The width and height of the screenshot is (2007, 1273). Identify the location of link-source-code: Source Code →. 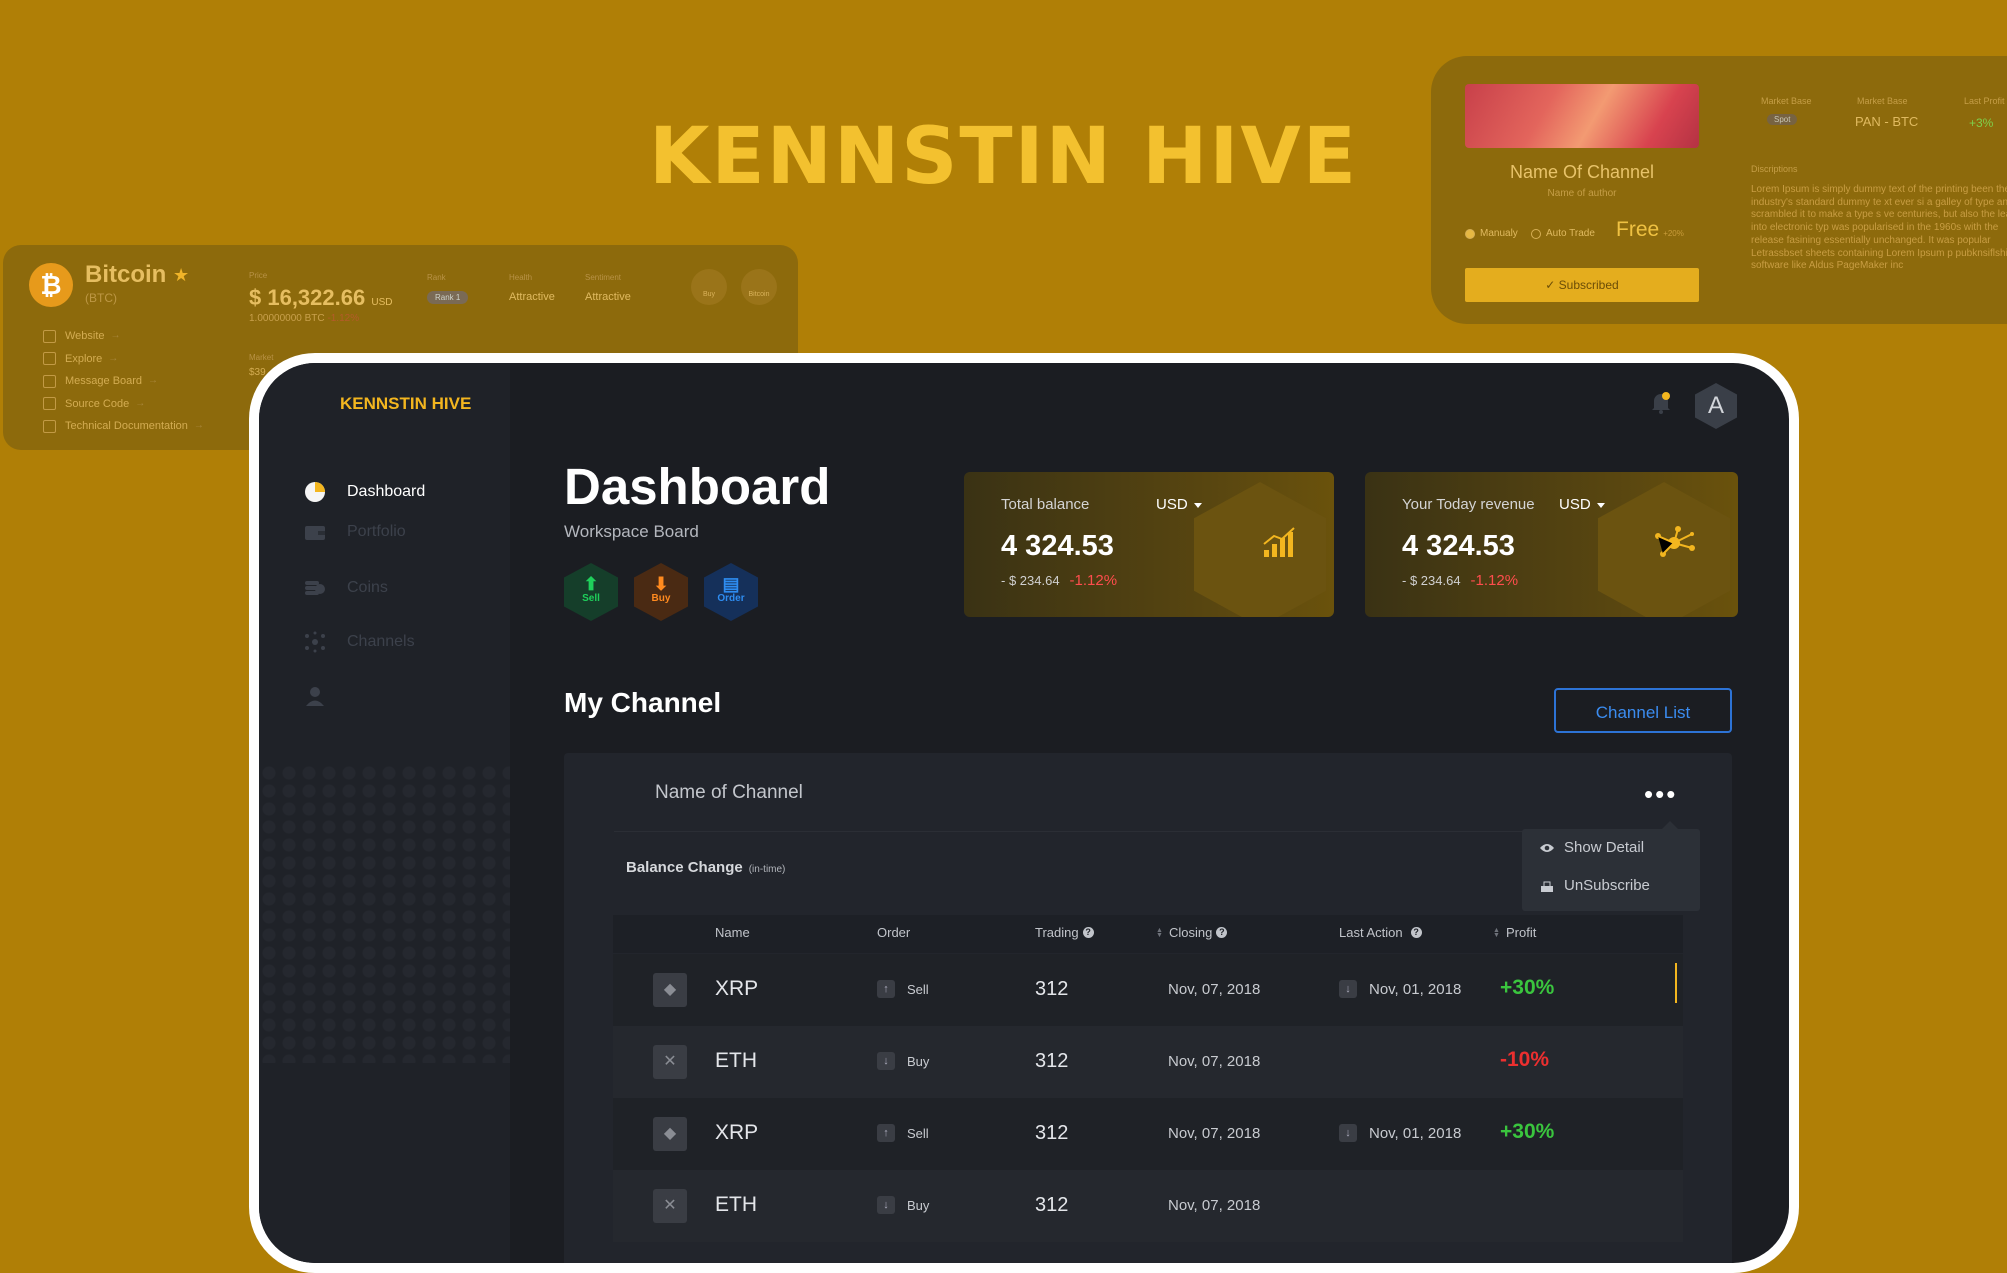
(123, 404).